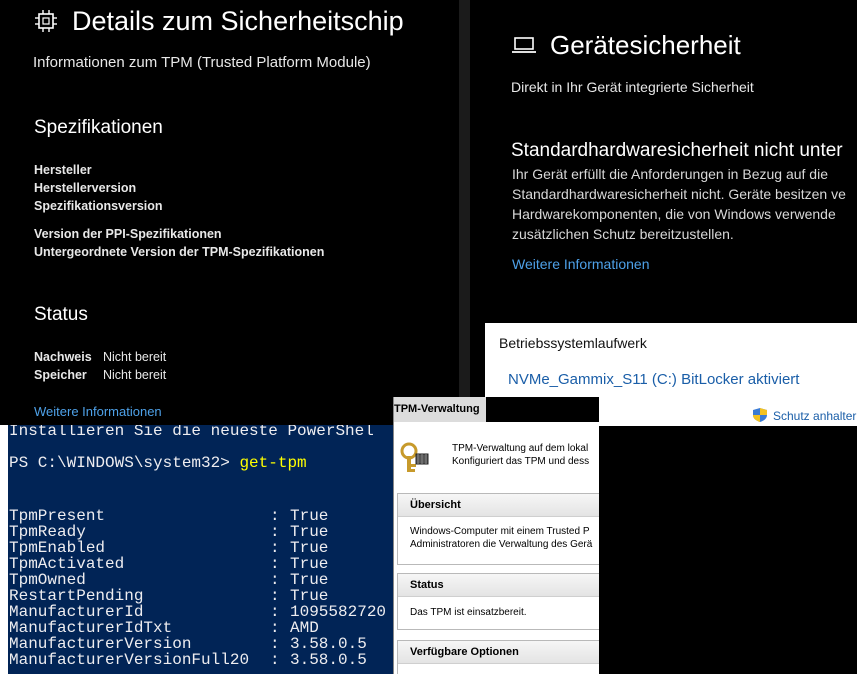 This screenshot has height=674, width=857. Describe the element at coordinates (60, 375) in the screenshot. I see `status-label-storage: Speicher` at that location.